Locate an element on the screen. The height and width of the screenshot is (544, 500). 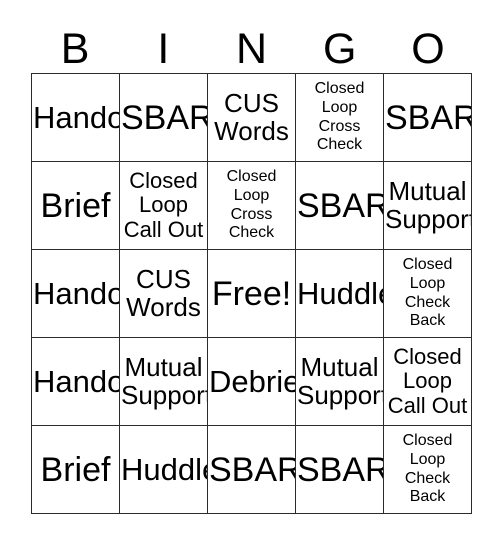
header-letter-n: N is located at coordinates (251, 49).